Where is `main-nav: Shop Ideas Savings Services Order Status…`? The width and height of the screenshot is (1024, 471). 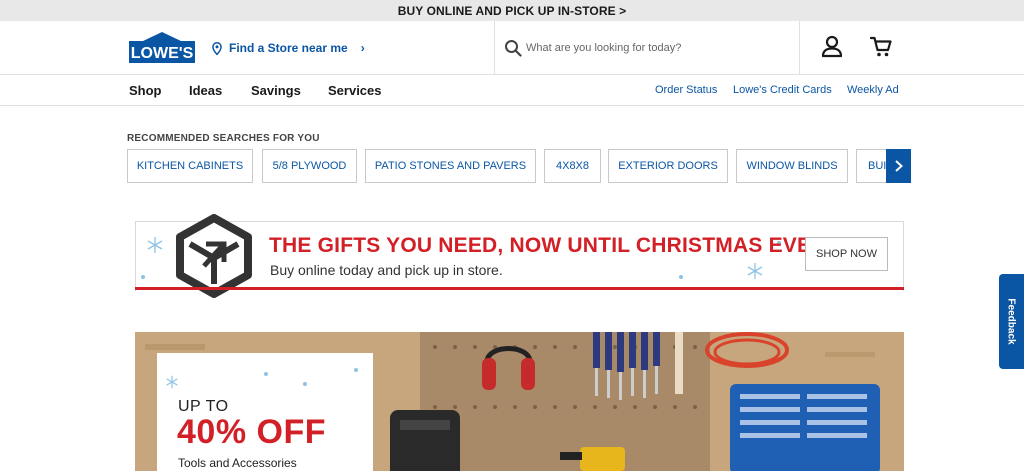 main-nav: Shop Ideas Savings Services Order Status… is located at coordinates (512, 90).